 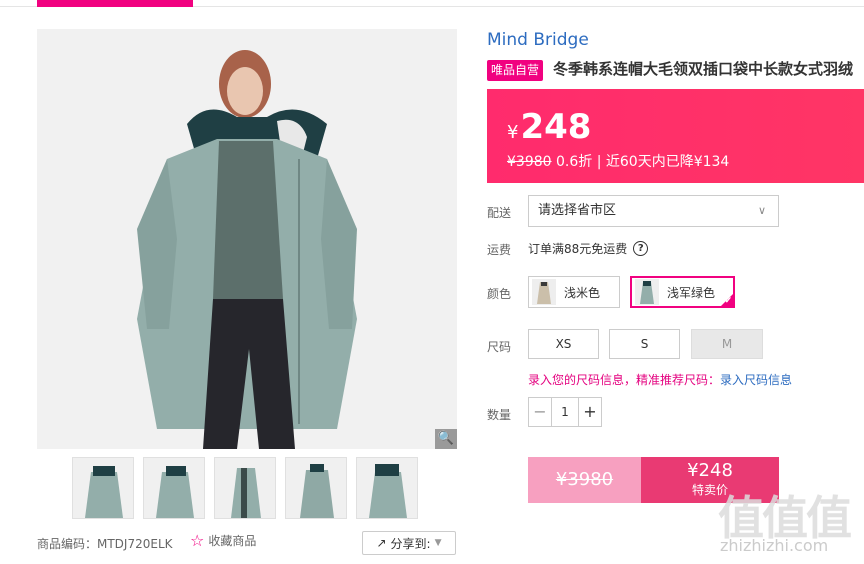 What do you see at coordinates (727, 344) in the screenshot?
I see `size-option-m: M` at bounding box center [727, 344].